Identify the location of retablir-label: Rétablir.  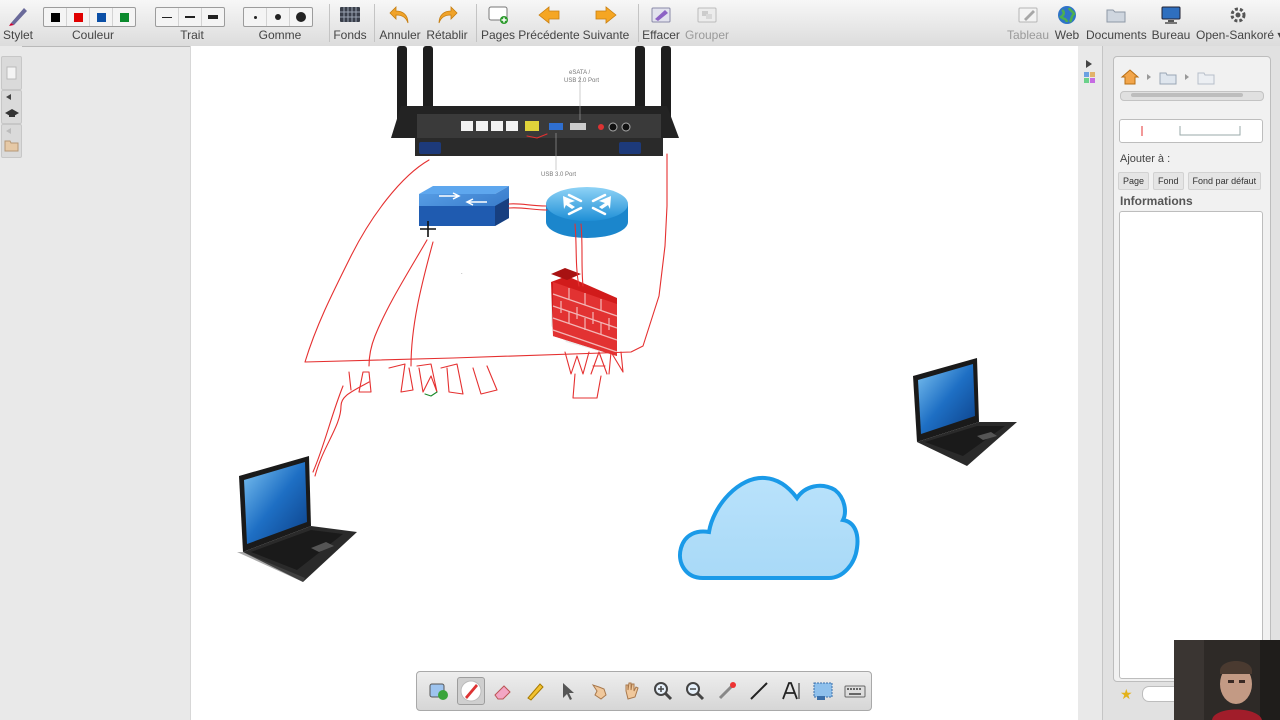
(447, 35).